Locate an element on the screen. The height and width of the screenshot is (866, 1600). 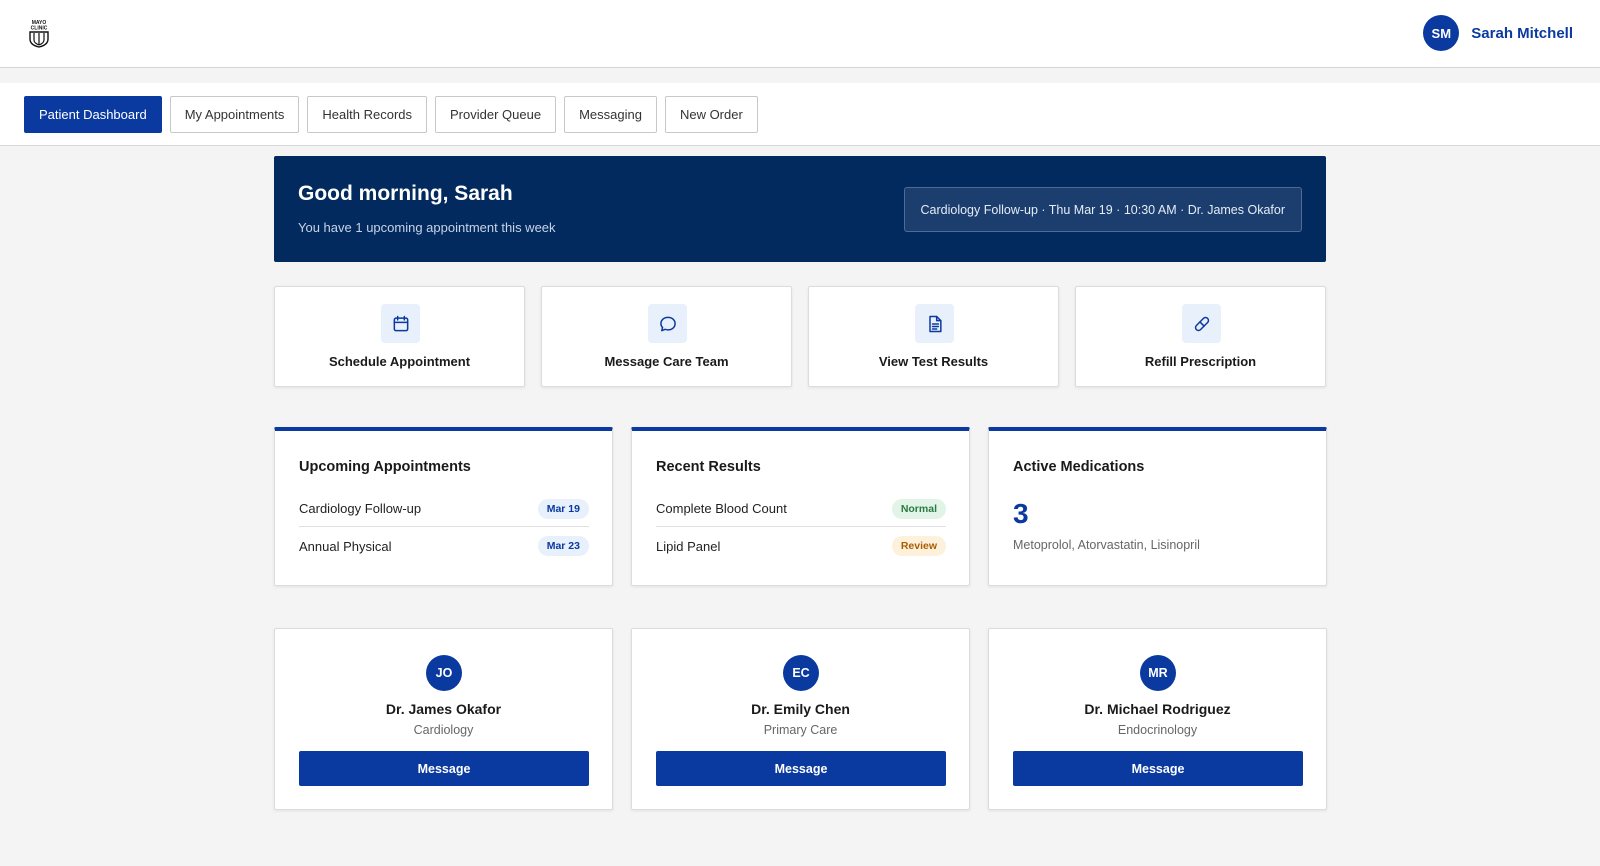
action-label: Refill Prescription is located at coordinates (1200, 361).